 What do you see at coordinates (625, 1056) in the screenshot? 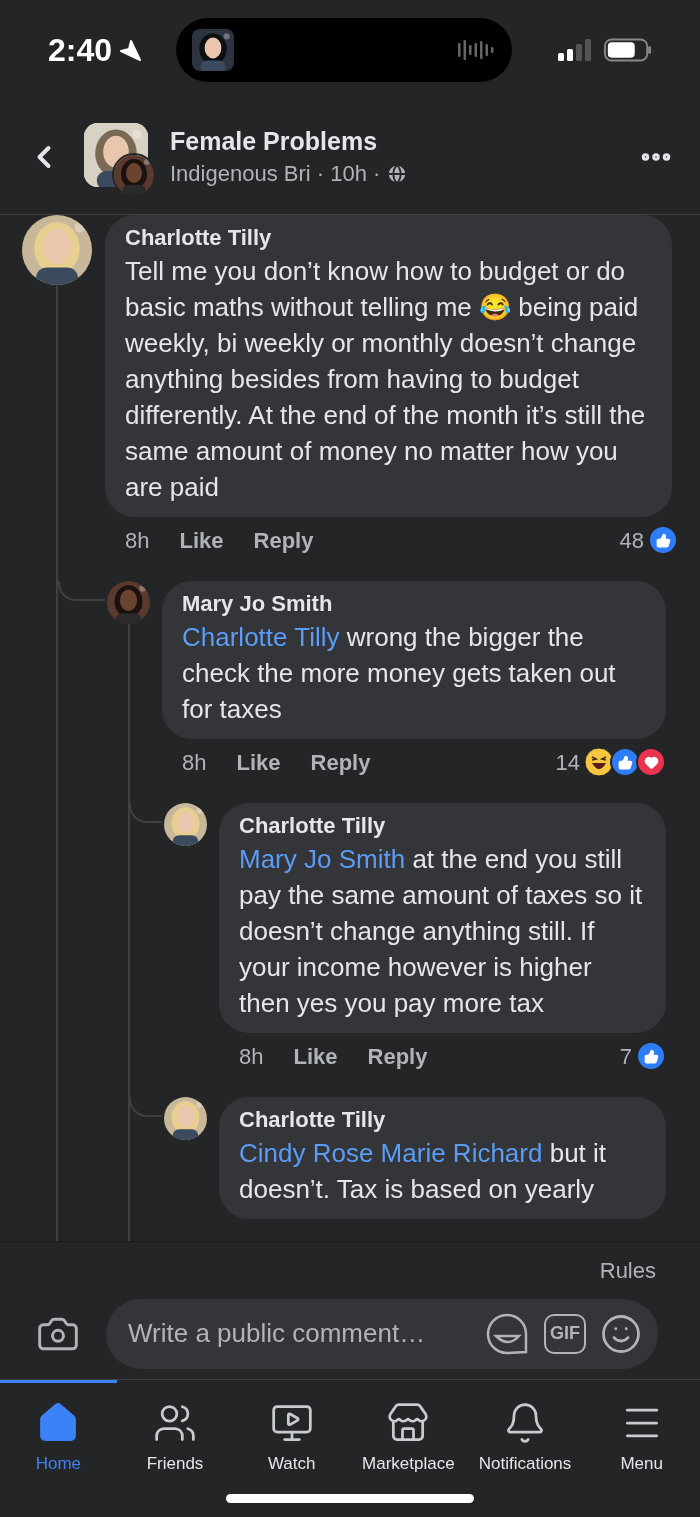
I see `reaction-count: 7` at bounding box center [625, 1056].